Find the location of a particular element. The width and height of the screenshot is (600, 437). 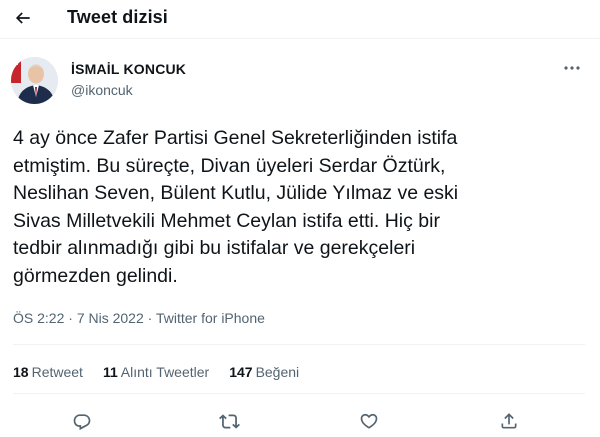

reply-icon is located at coordinates (82, 422).